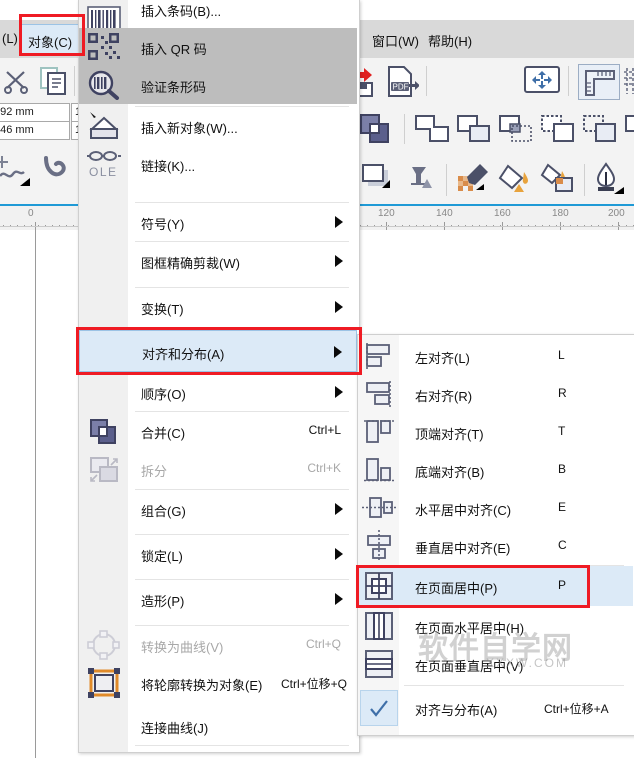 The image size is (634, 758). Describe the element at coordinates (495, 508) in the screenshot. I see `submenu-item-align-center-horizontal: 水平居中对齐(C) E` at that location.